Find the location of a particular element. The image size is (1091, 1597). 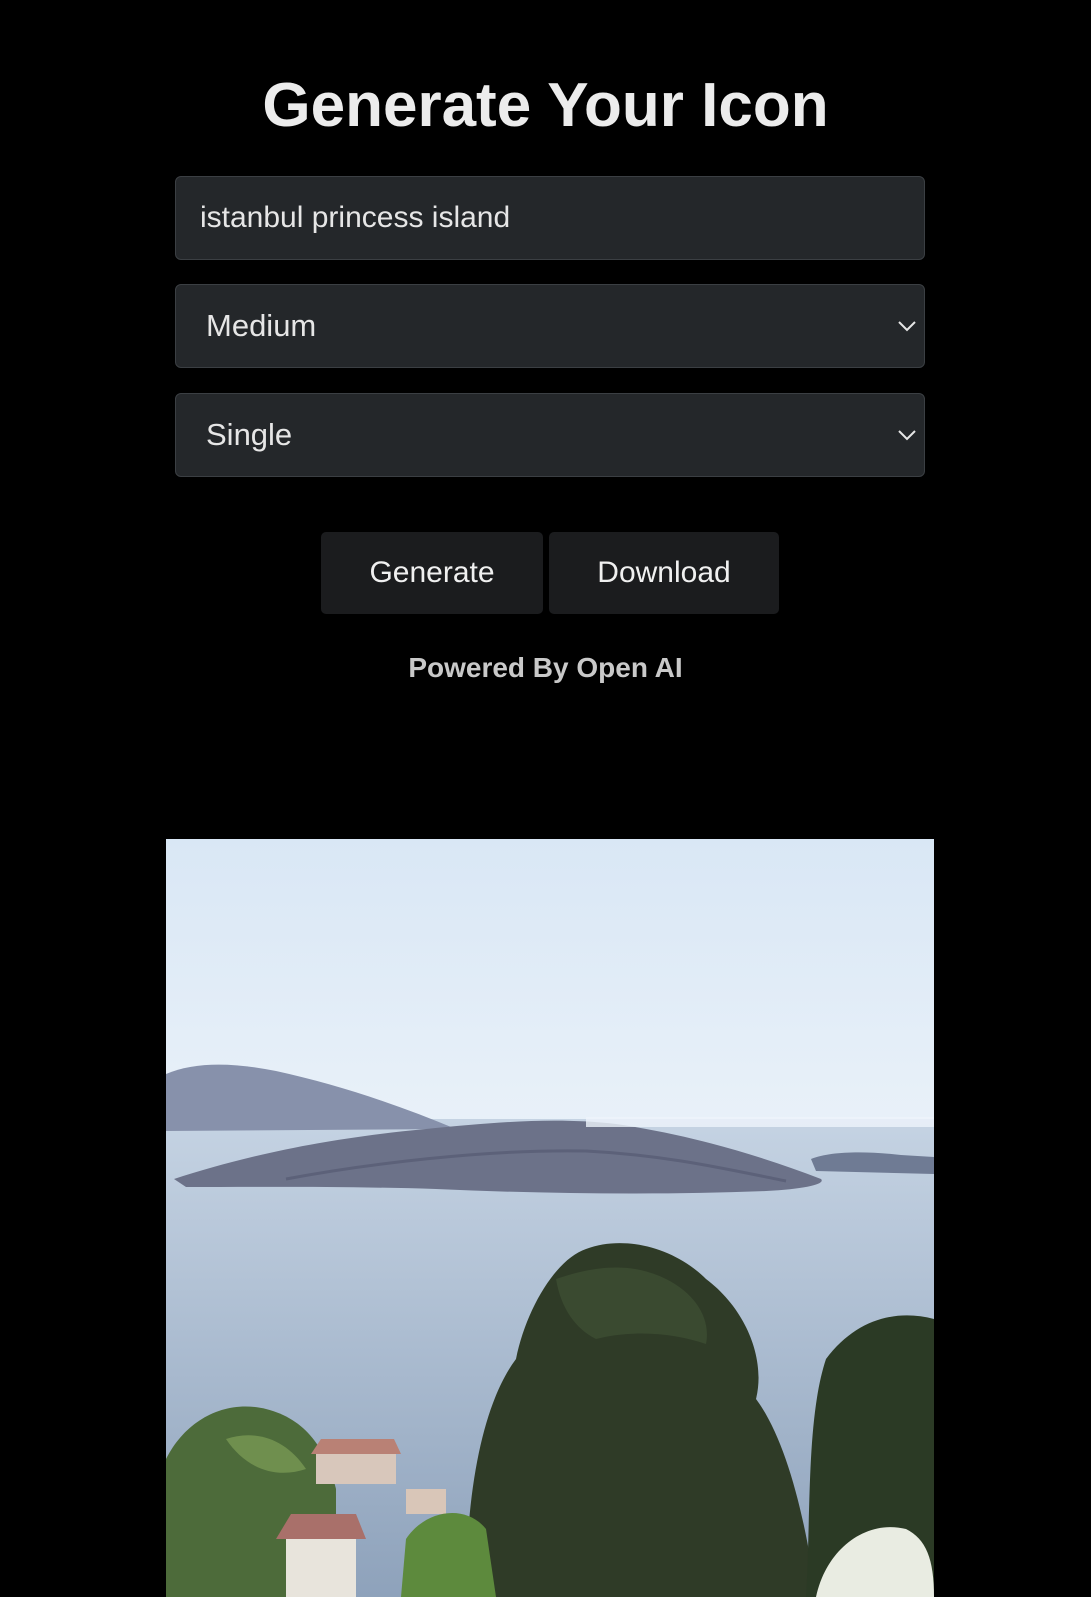

prompt-input is located at coordinates (550, 218).